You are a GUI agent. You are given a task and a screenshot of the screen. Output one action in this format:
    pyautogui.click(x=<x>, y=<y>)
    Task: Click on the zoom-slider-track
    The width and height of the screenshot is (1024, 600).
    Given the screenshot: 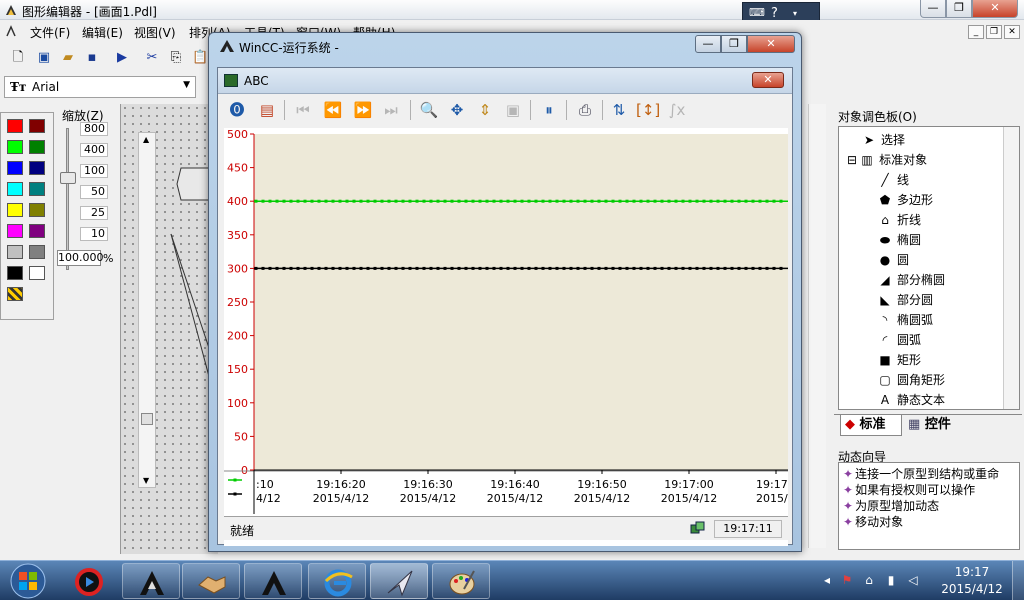 What is the action you would take?
    pyautogui.click(x=67, y=199)
    